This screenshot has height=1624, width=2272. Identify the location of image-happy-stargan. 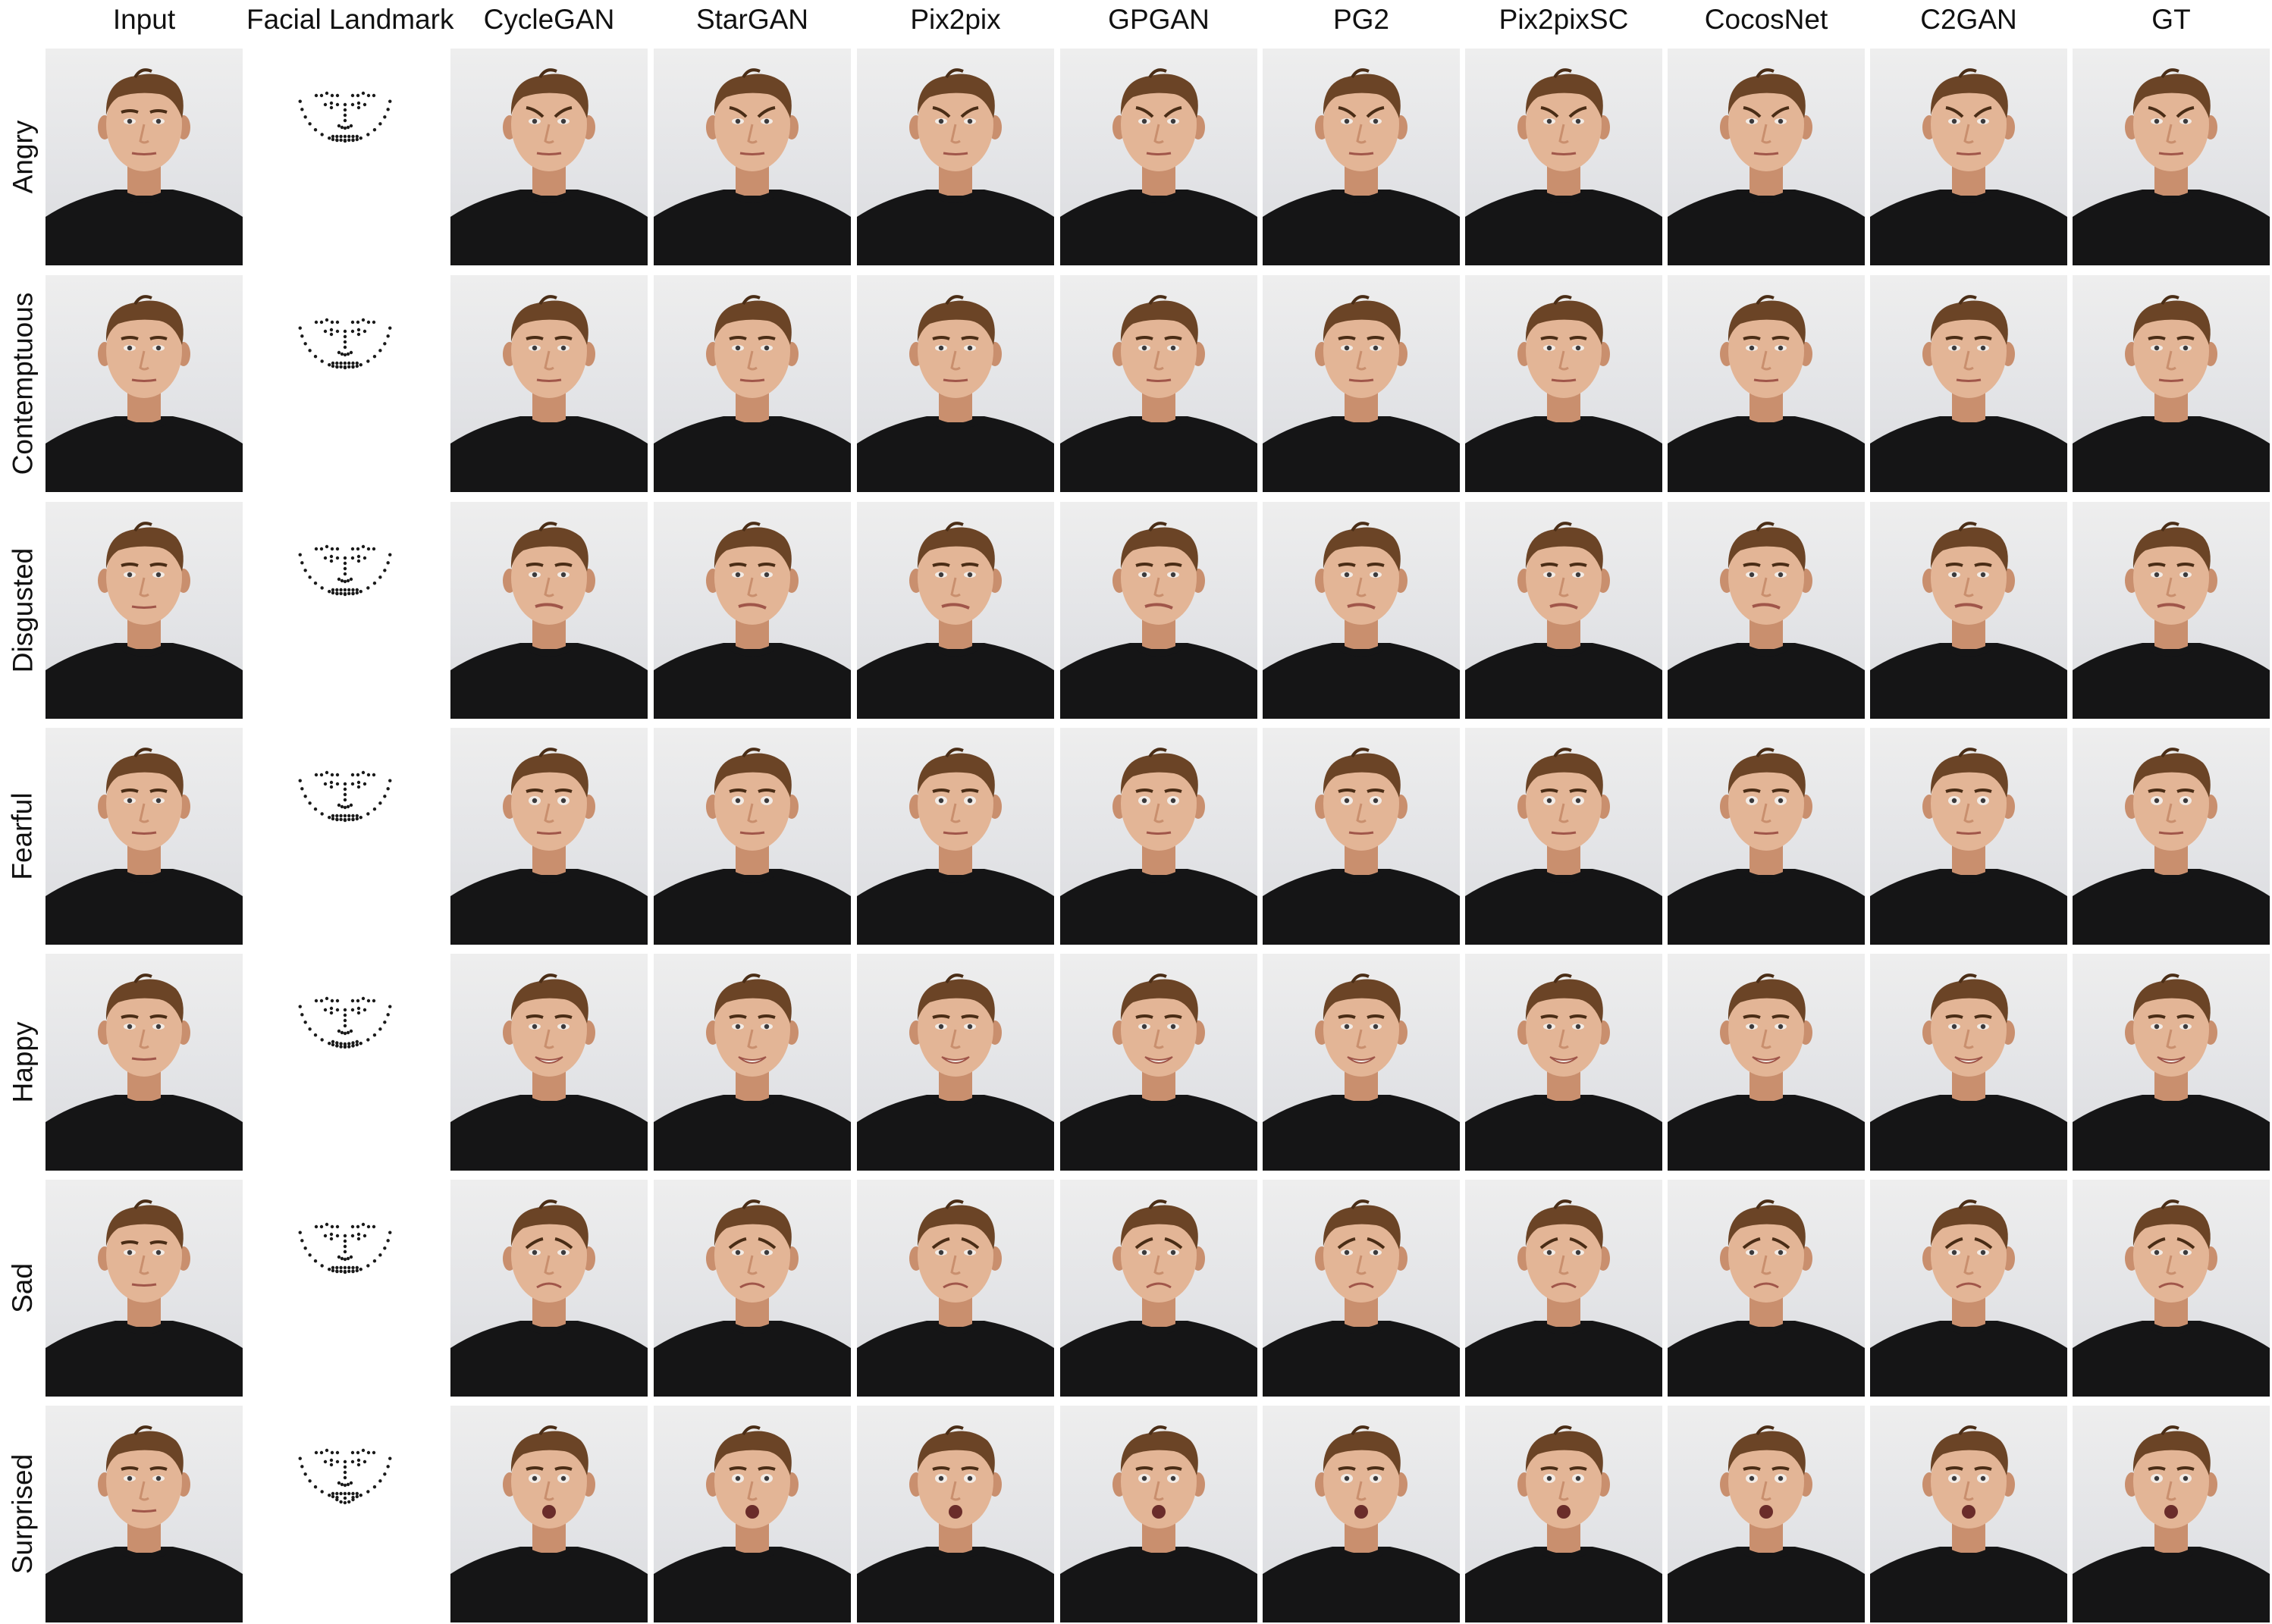
(753, 1062).